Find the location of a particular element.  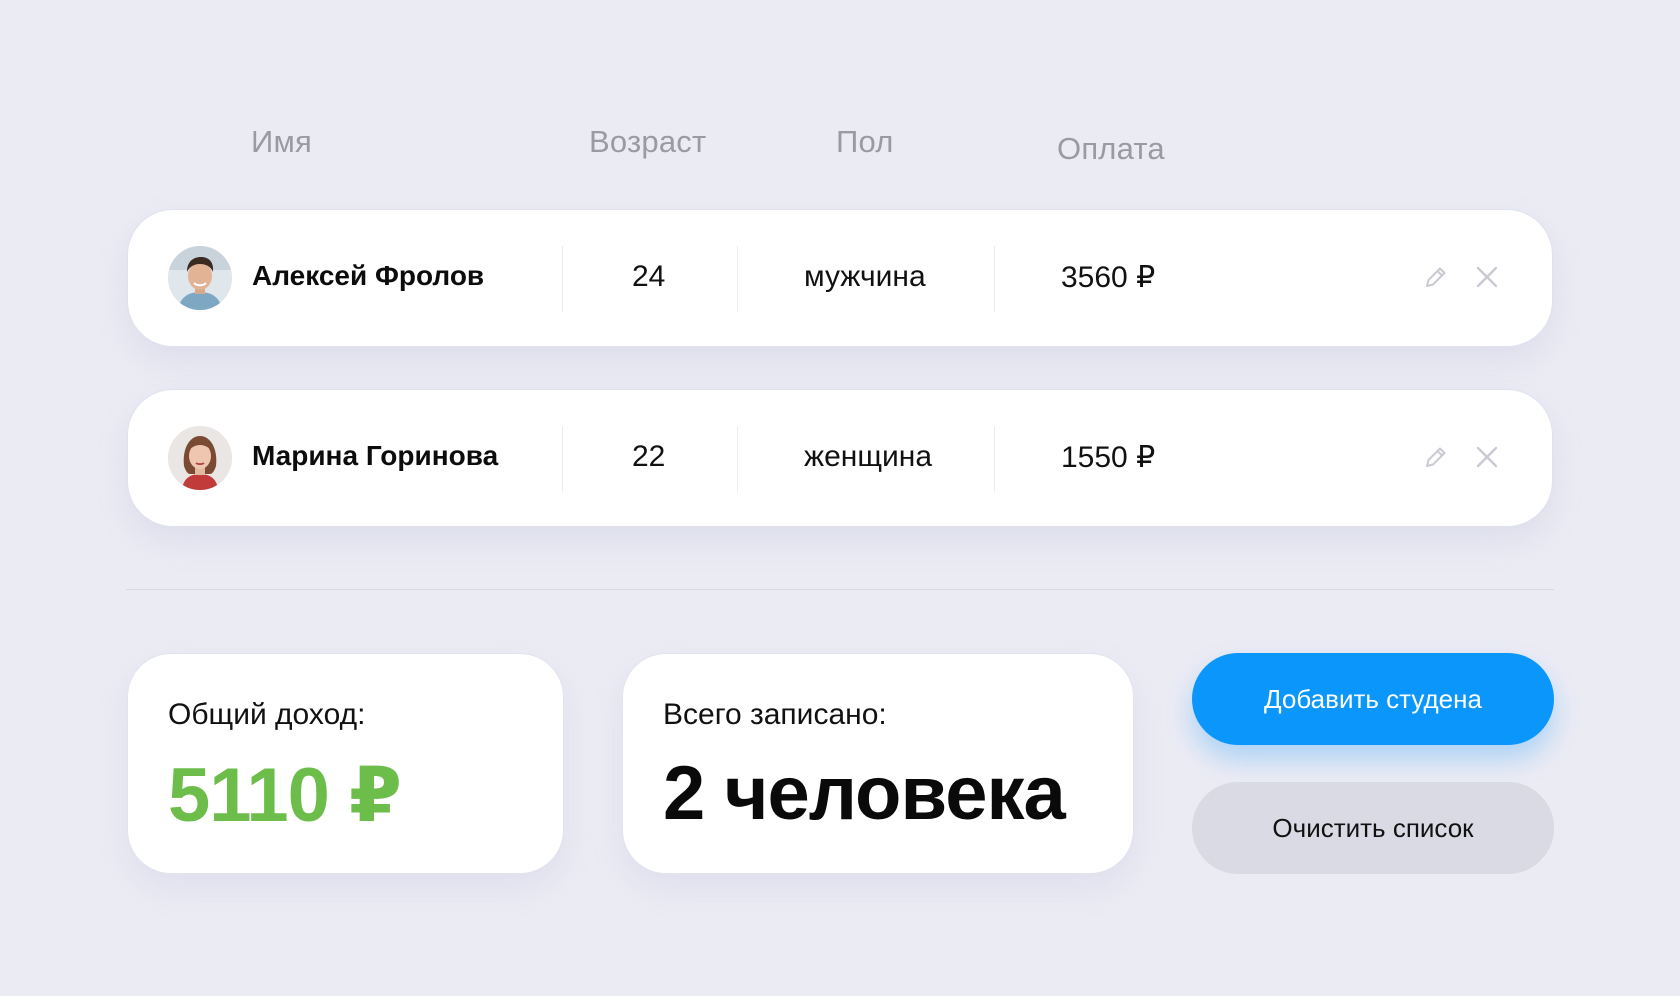

female-avatar-icon is located at coordinates (200, 458).